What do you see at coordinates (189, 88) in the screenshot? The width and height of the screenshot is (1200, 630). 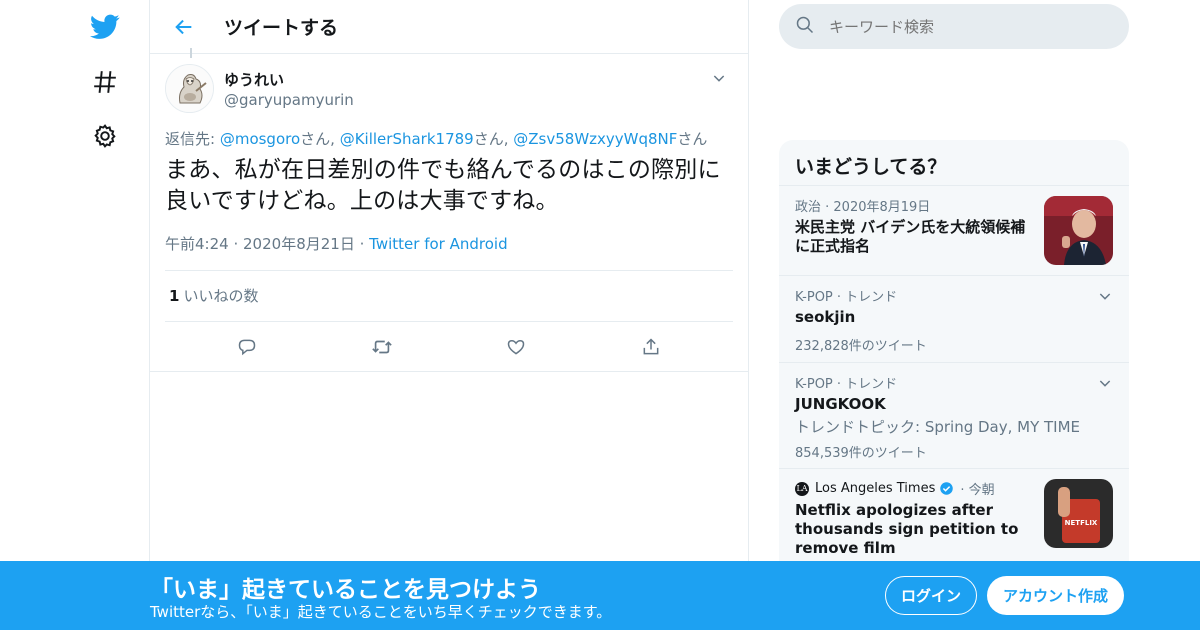 I see `avatar` at bounding box center [189, 88].